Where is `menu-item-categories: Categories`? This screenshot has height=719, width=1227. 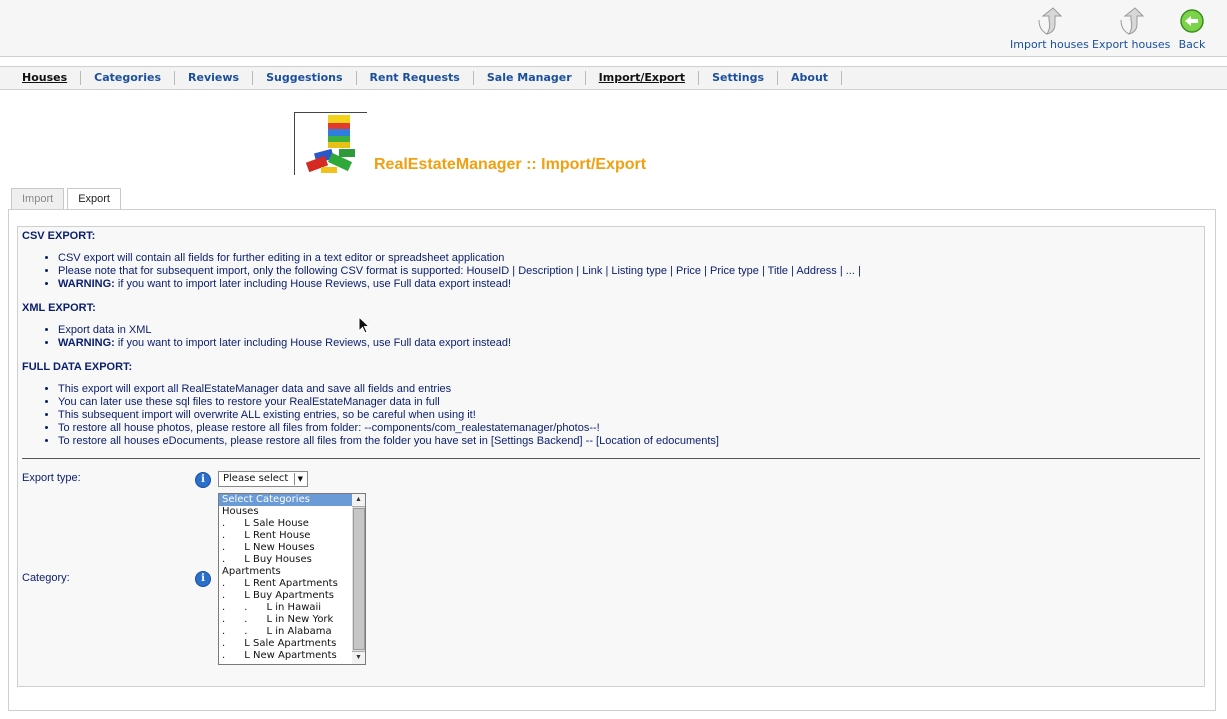 menu-item-categories: Categories is located at coordinates (128, 78).